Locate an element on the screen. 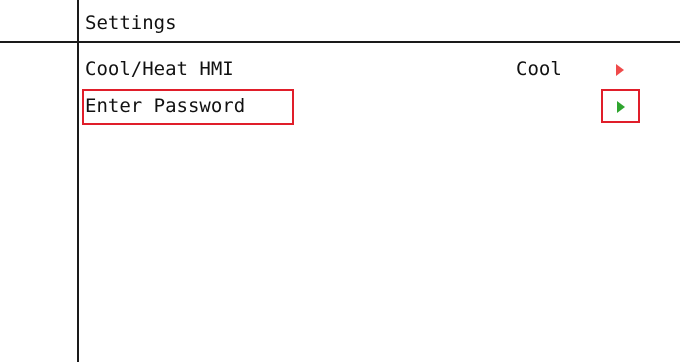 This screenshot has width=680, height=362. cool-heat-hmi-value: Cool is located at coordinates (539, 69).